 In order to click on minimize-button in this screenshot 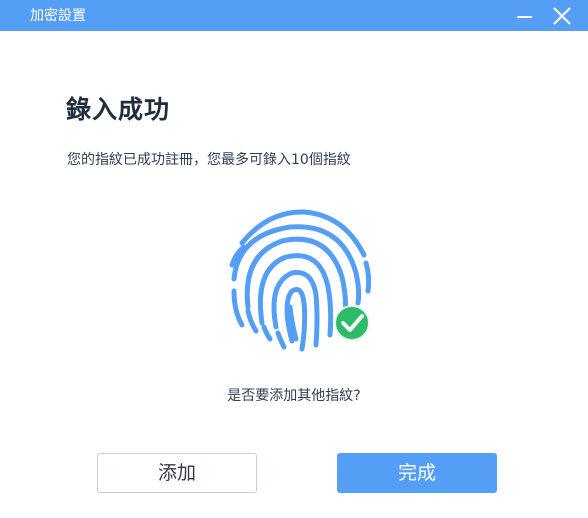, I will do `click(524, 15)`.